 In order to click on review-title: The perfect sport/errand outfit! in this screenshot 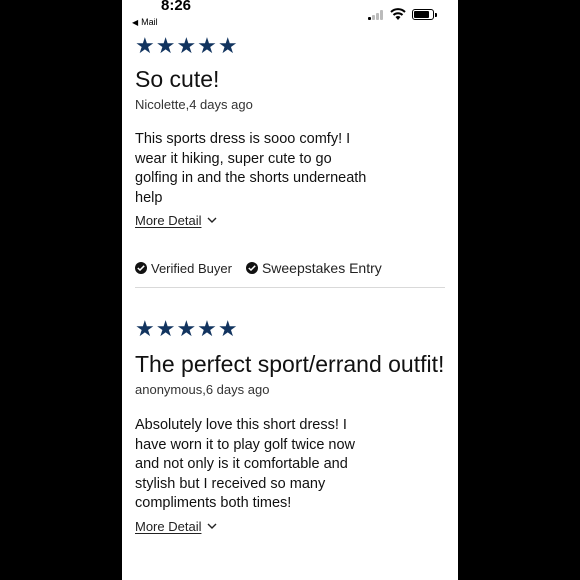, I will do `click(290, 364)`.